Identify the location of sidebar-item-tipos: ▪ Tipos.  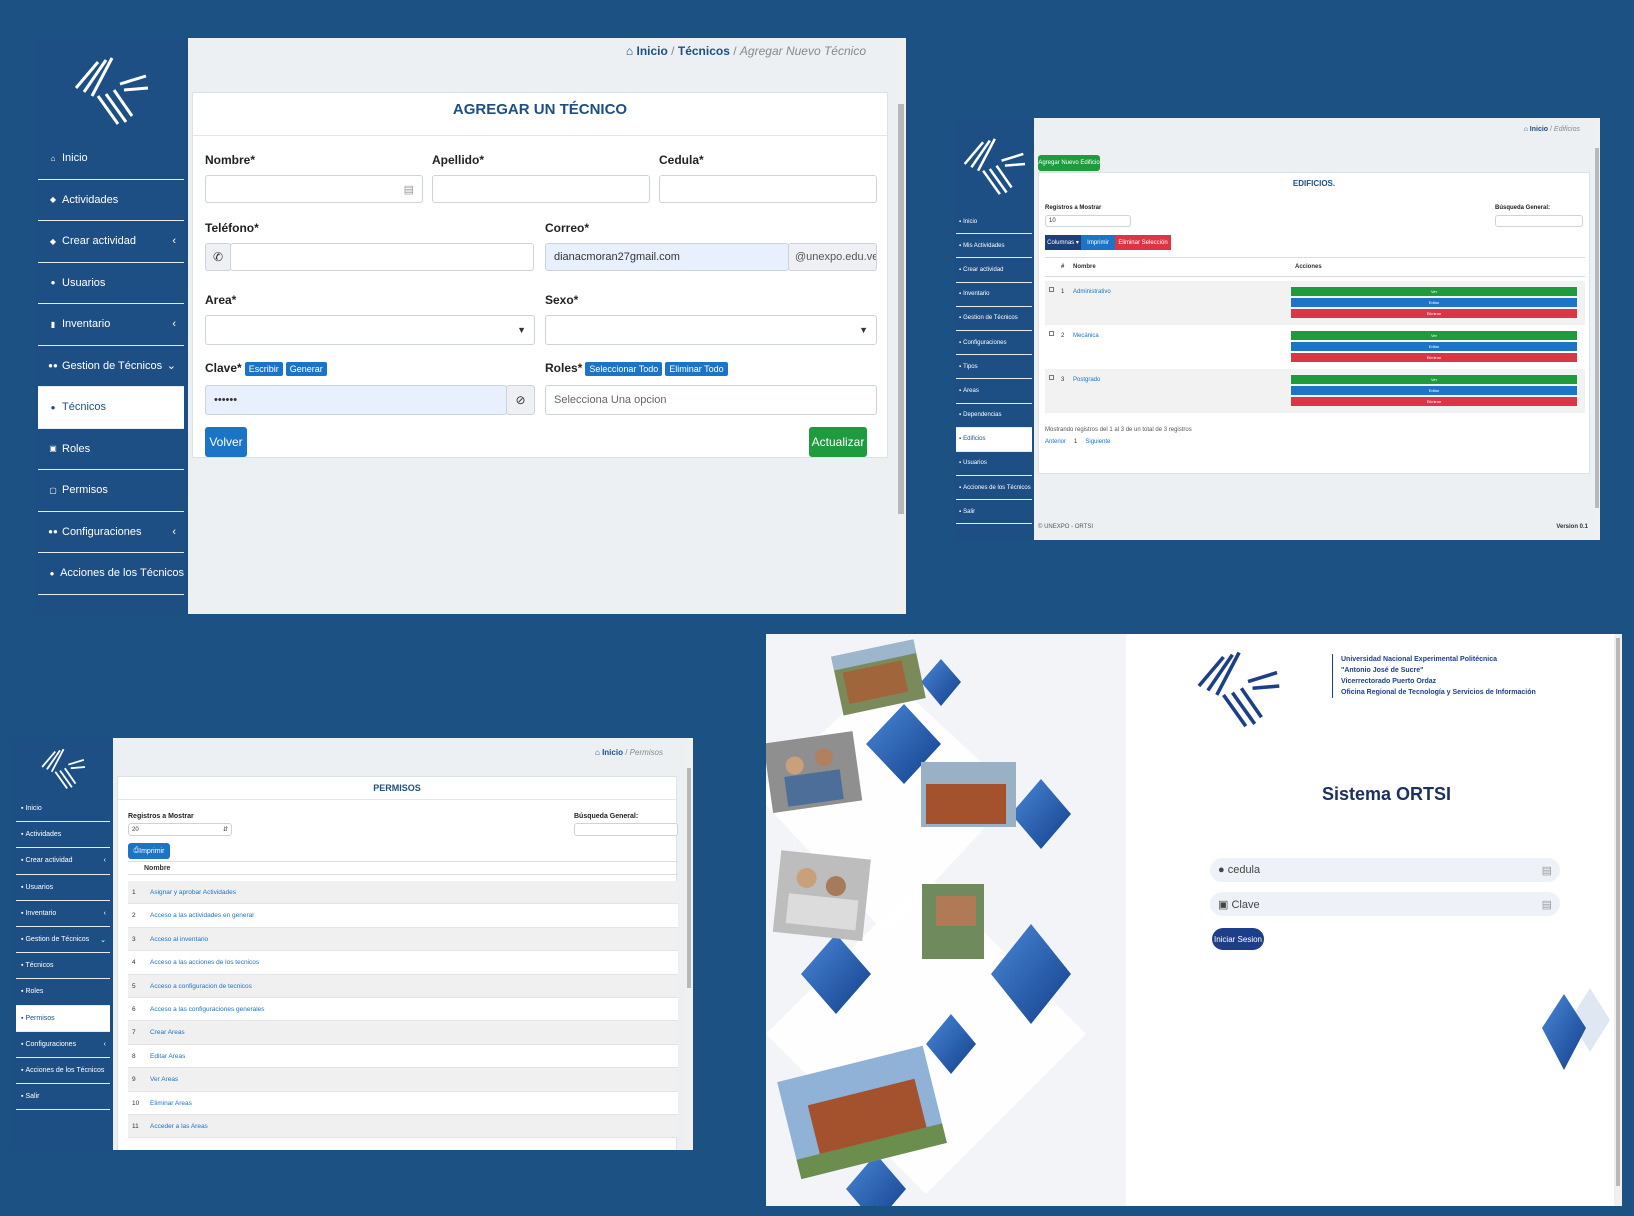
(994, 367).